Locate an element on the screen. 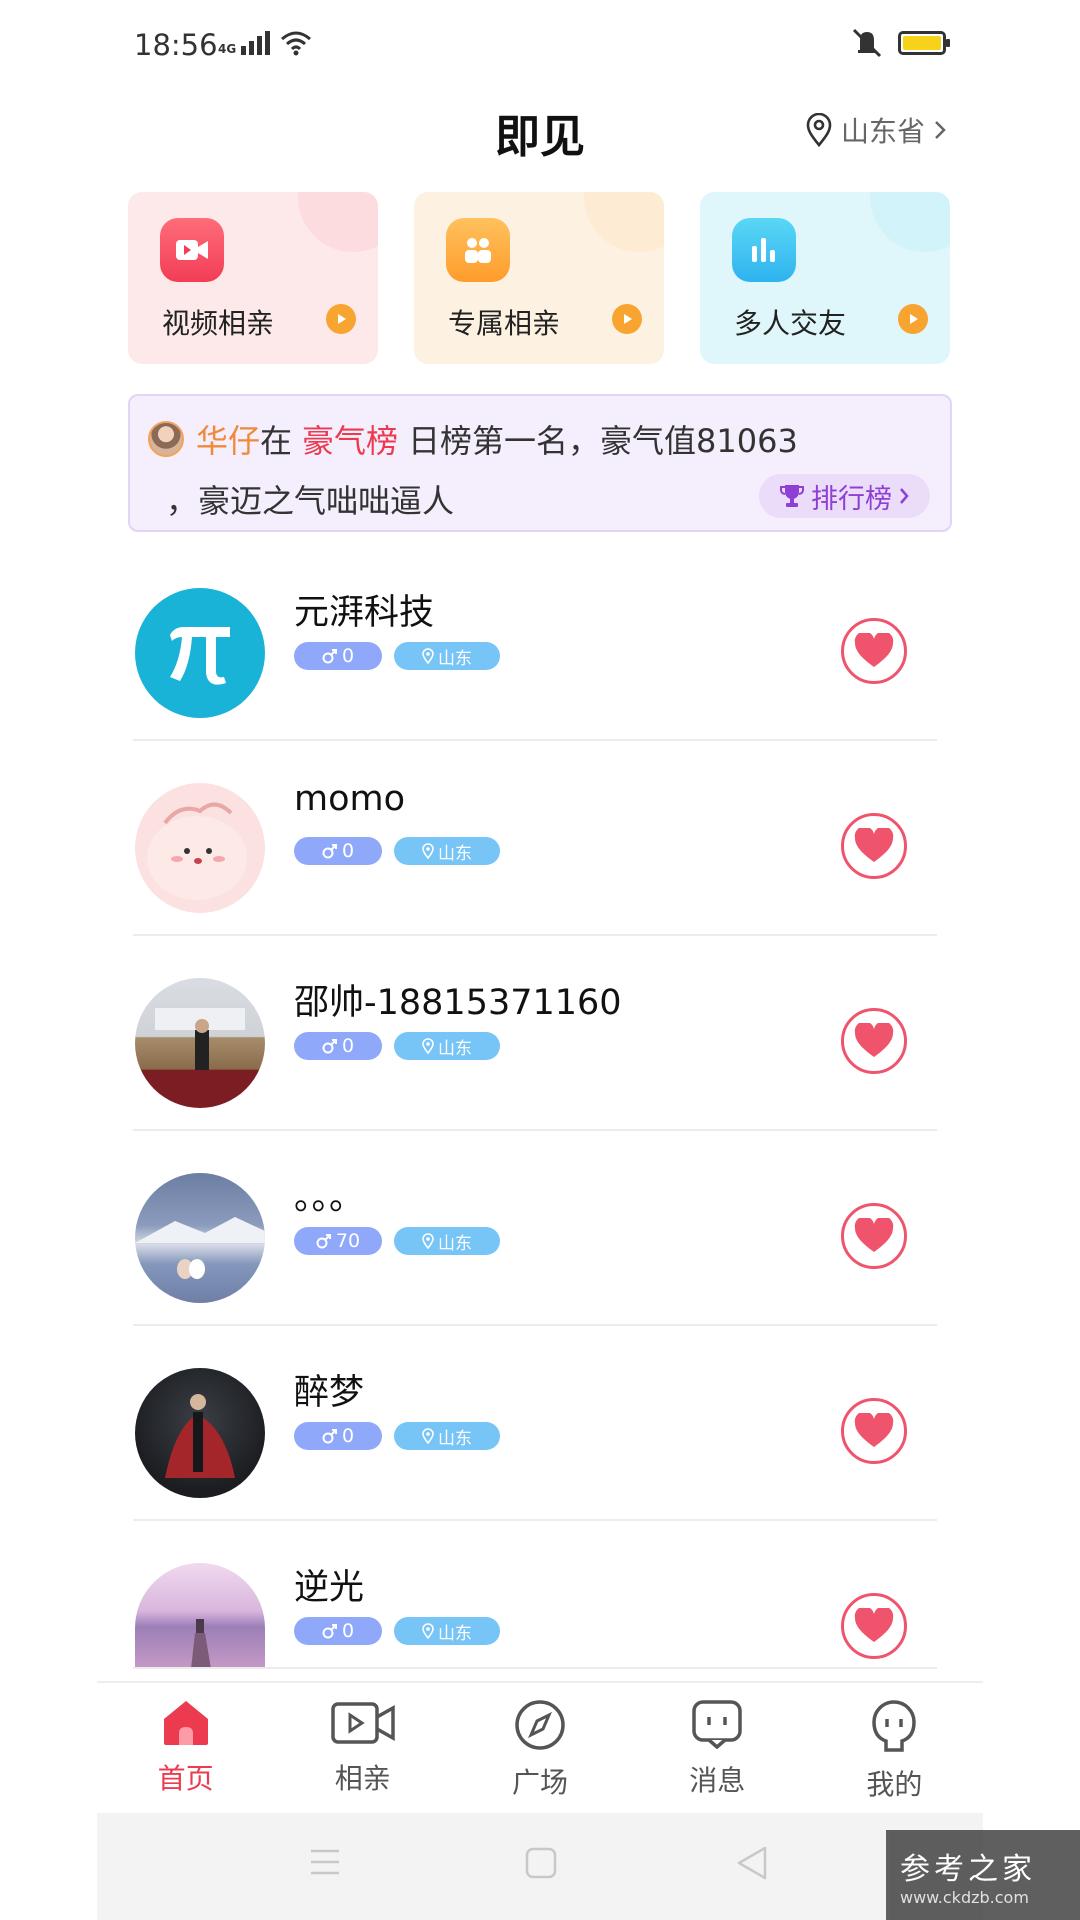  tab-label: 消息 is located at coordinates (717, 1780).